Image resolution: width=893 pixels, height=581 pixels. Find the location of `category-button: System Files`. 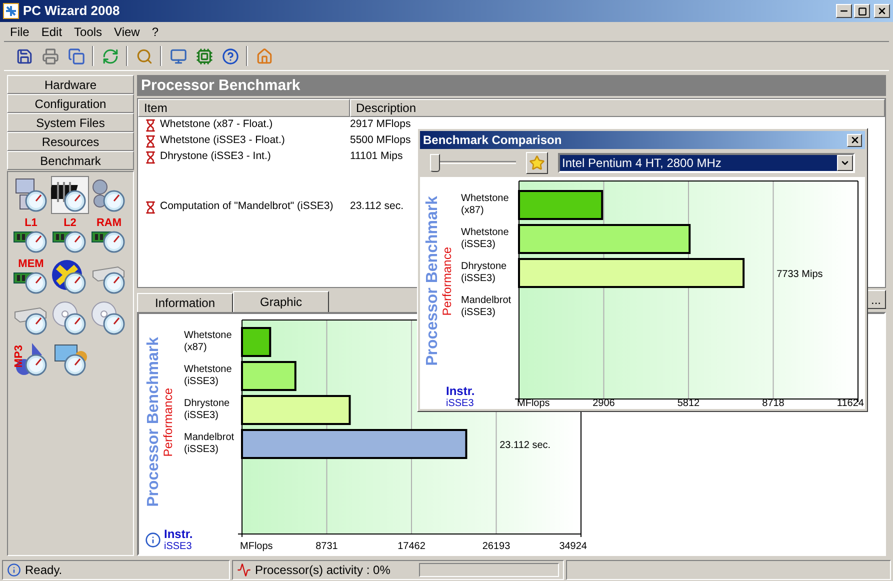

category-button: System Files is located at coordinates (70, 122).